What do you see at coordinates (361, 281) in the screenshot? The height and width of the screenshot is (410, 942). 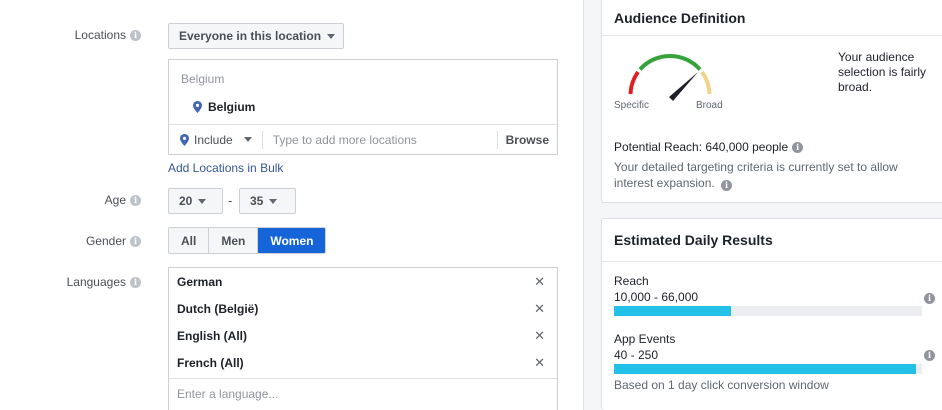 I see `language-item: German ✕` at bounding box center [361, 281].